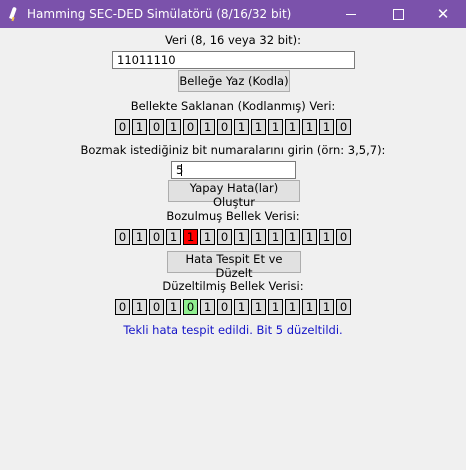 This screenshot has height=470, width=466. Describe the element at coordinates (234, 265) in the screenshot. I see `detect-correct-button: Hata Tespit Et ve Düzelt` at that location.